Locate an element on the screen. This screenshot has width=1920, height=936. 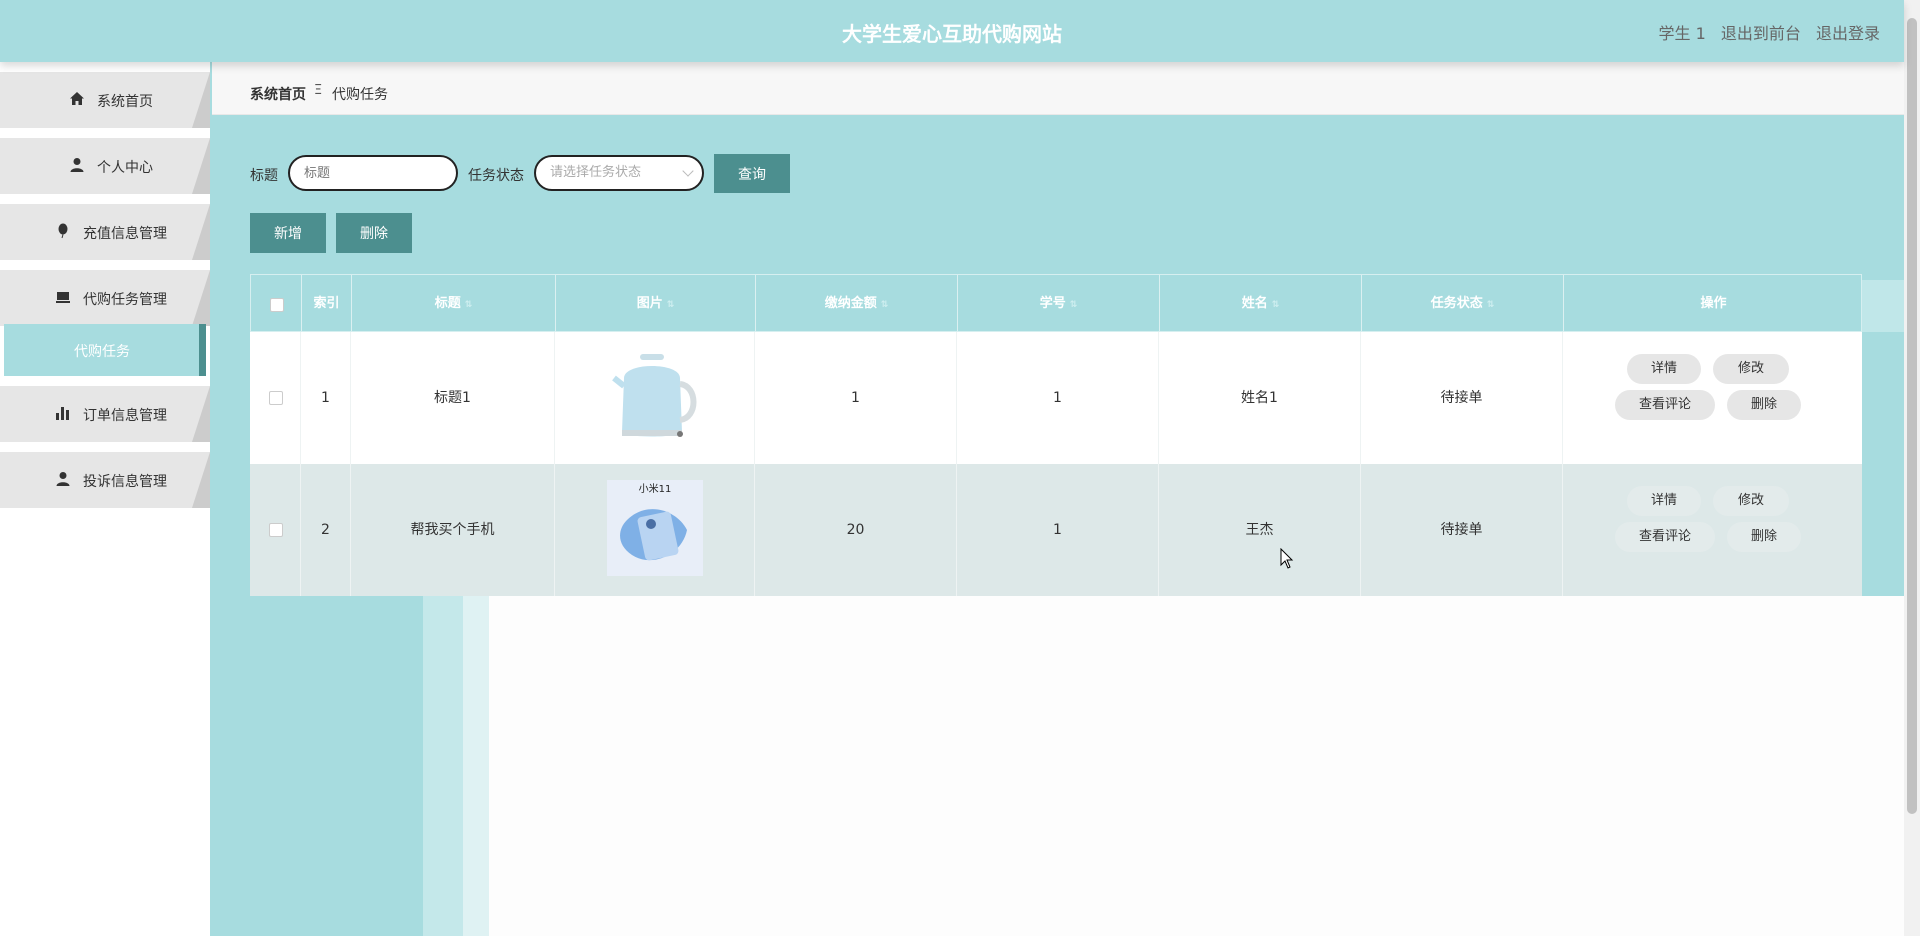
image-cell: 小米11 is located at coordinates (654, 530).